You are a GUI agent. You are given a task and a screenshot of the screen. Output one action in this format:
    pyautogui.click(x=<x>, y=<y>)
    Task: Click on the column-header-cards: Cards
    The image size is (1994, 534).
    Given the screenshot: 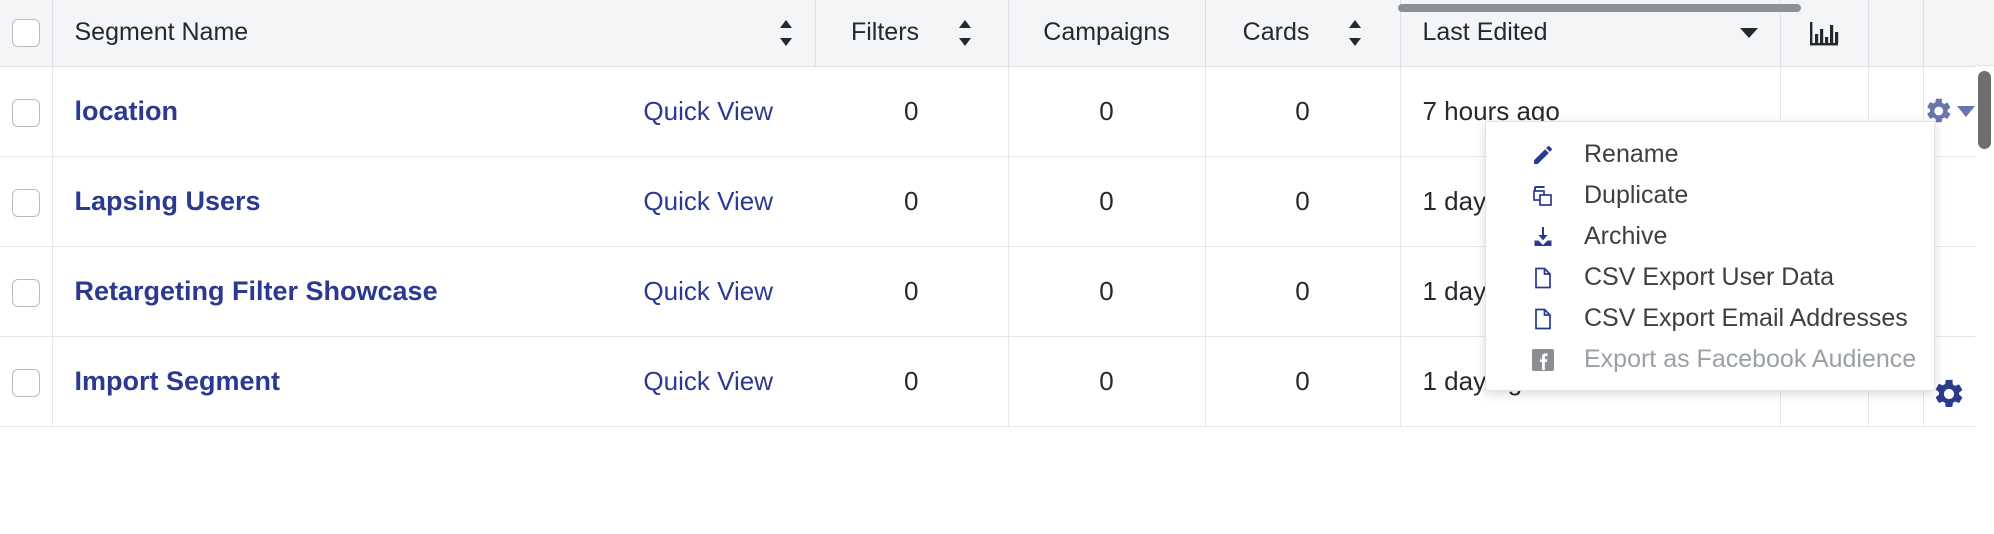 What is the action you would take?
    pyautogui.click(x=1303, y=33)
    